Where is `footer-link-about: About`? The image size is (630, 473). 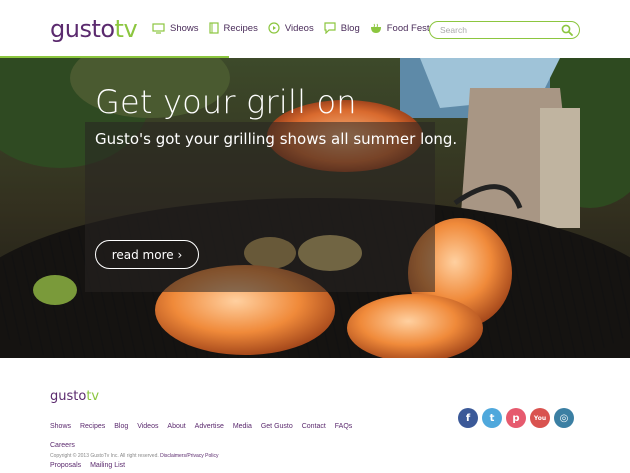 footer-link-about: About is located at coordinates (176, 426).